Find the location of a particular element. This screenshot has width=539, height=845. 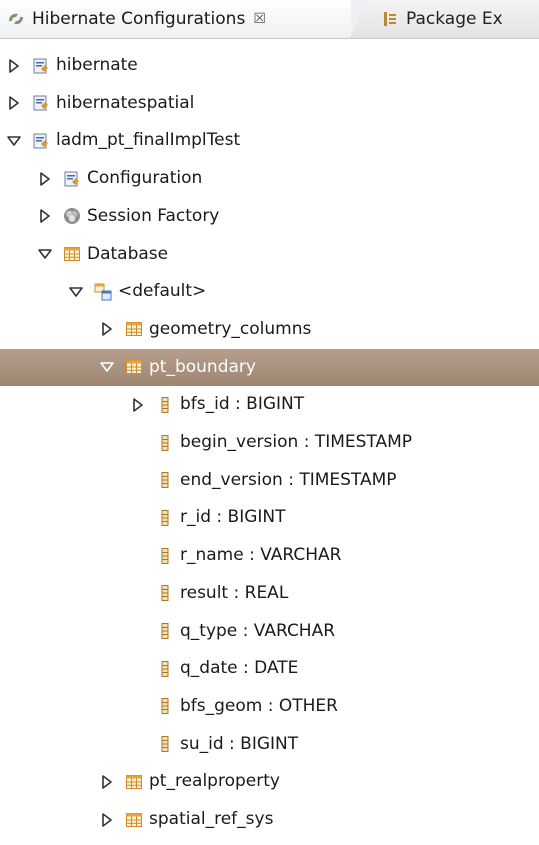

tree-item-label: su_id : BIGINT is located at coordinates (239, 743).